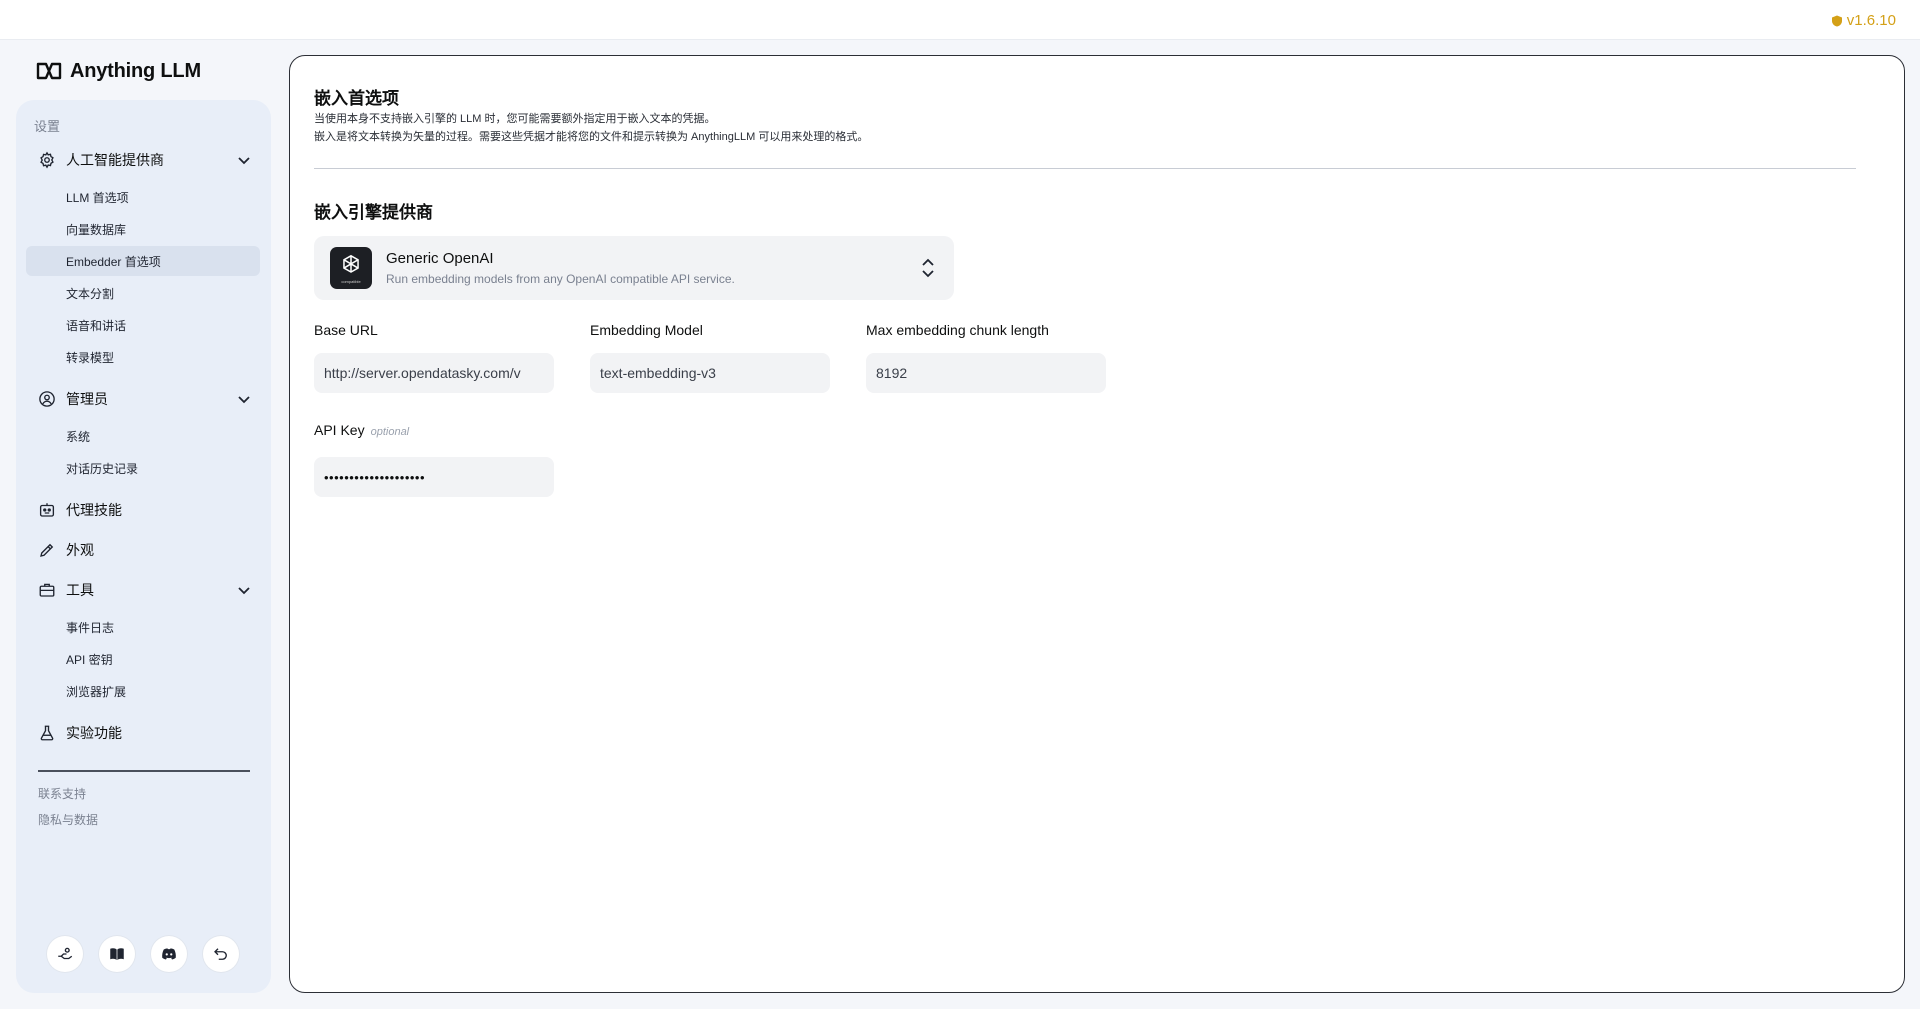 Image resolution: width=1920 pixels, height=1009 pixels. I want to click on api-key-label-text: API Key, so click(339, 430).